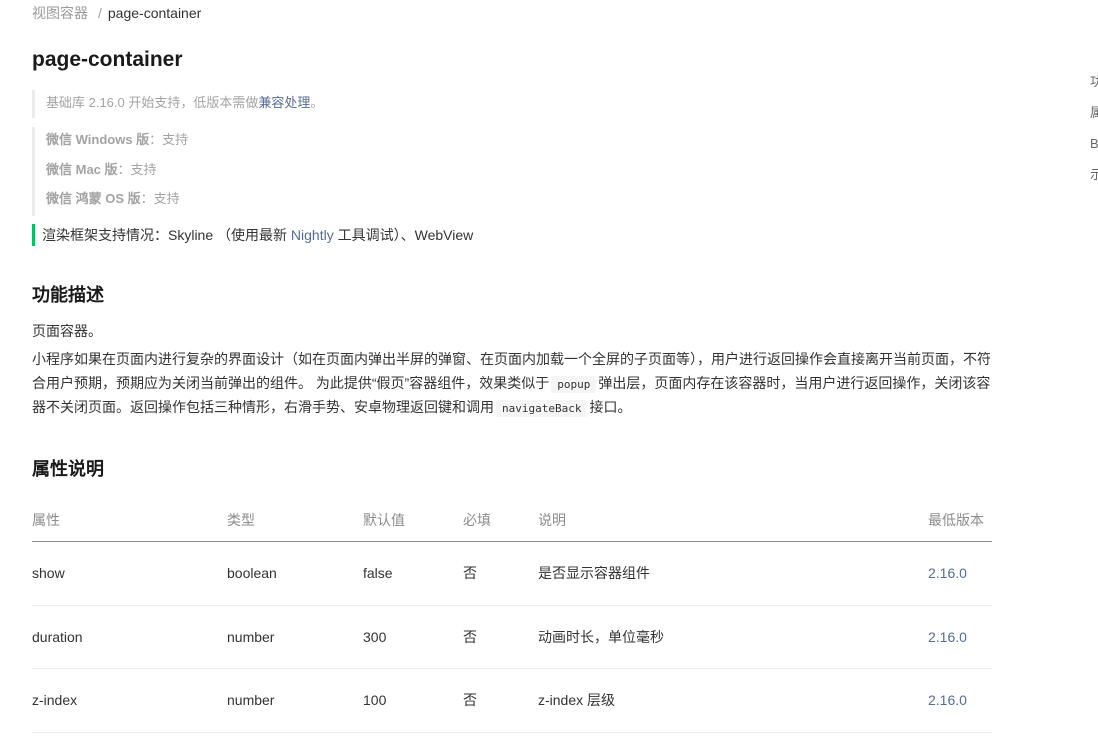 The height and width of the screenshot is (746, 1098). I want to click on header-desc: 说明, so click(552, 520).